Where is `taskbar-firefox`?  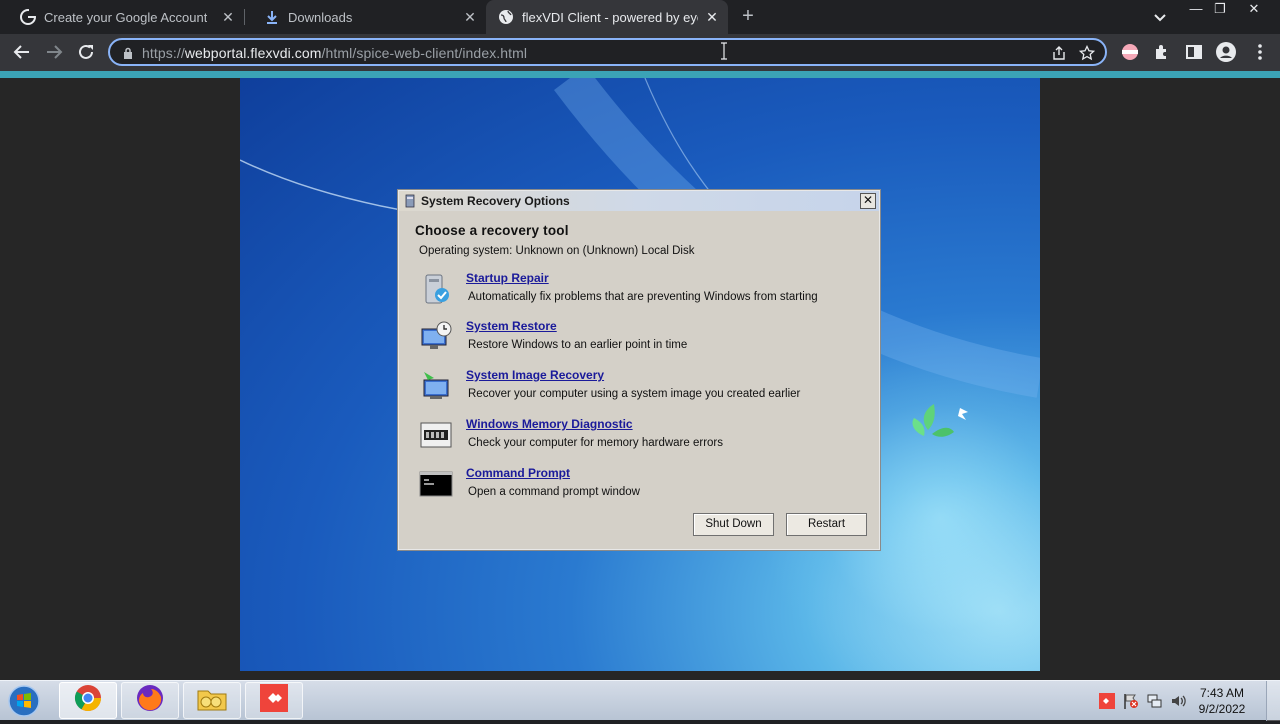
taskbar-firefox is located at coordinates (150, 700).